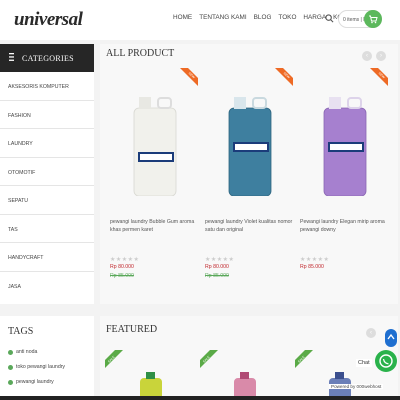  I want to click on category-fashion: FASHION, so click(47, 115).